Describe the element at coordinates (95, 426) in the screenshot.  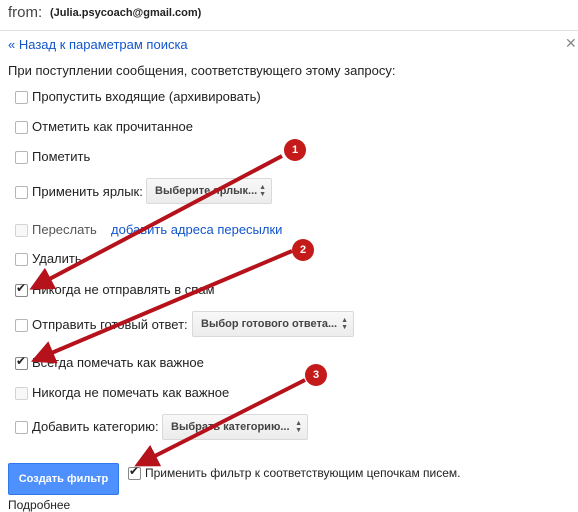
I see `category-label: Добавить категорию:` at that location.